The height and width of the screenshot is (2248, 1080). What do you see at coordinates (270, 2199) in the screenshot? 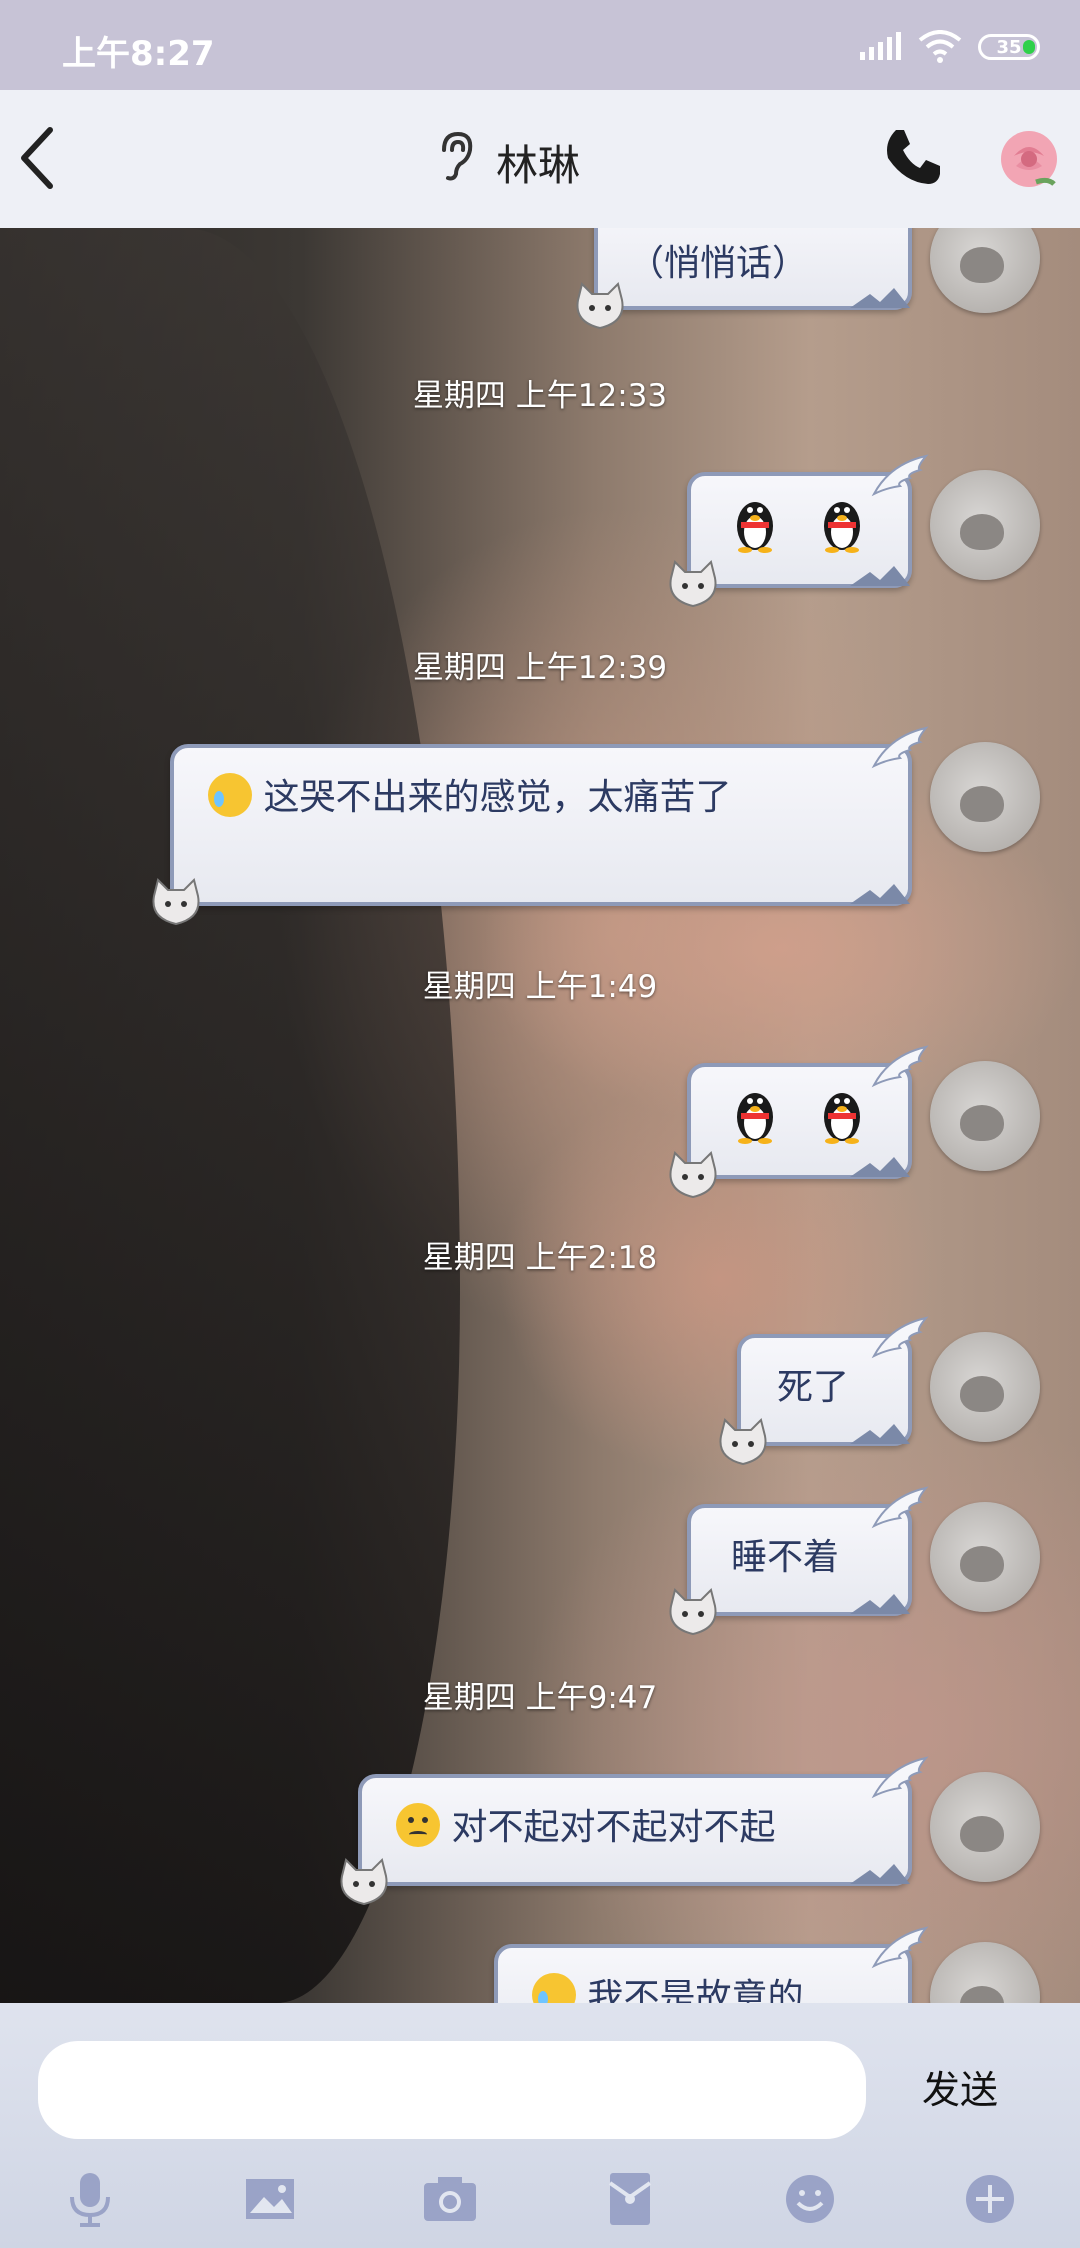
I see `image-icon` at bounding box center [270, 2199].